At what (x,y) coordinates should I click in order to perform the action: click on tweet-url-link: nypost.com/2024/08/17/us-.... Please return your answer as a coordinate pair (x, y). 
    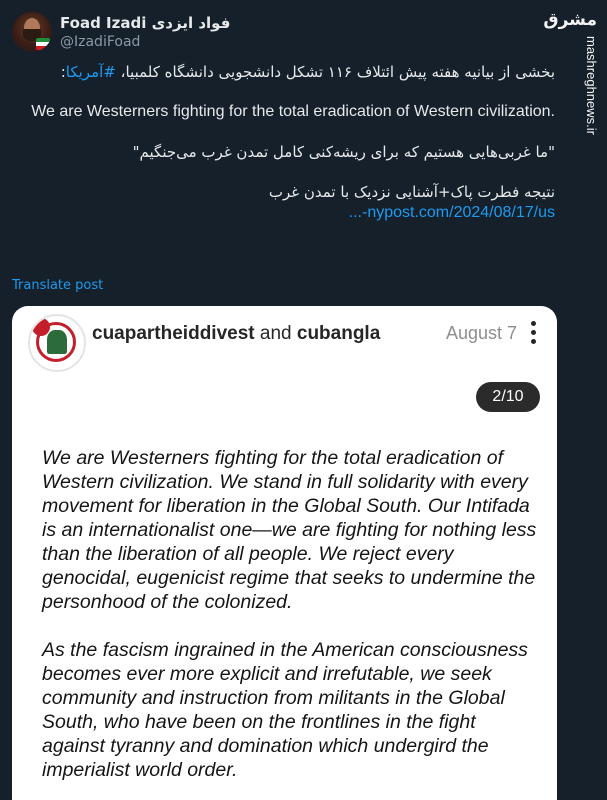
    Looking at the image, I should click on (452, 212).